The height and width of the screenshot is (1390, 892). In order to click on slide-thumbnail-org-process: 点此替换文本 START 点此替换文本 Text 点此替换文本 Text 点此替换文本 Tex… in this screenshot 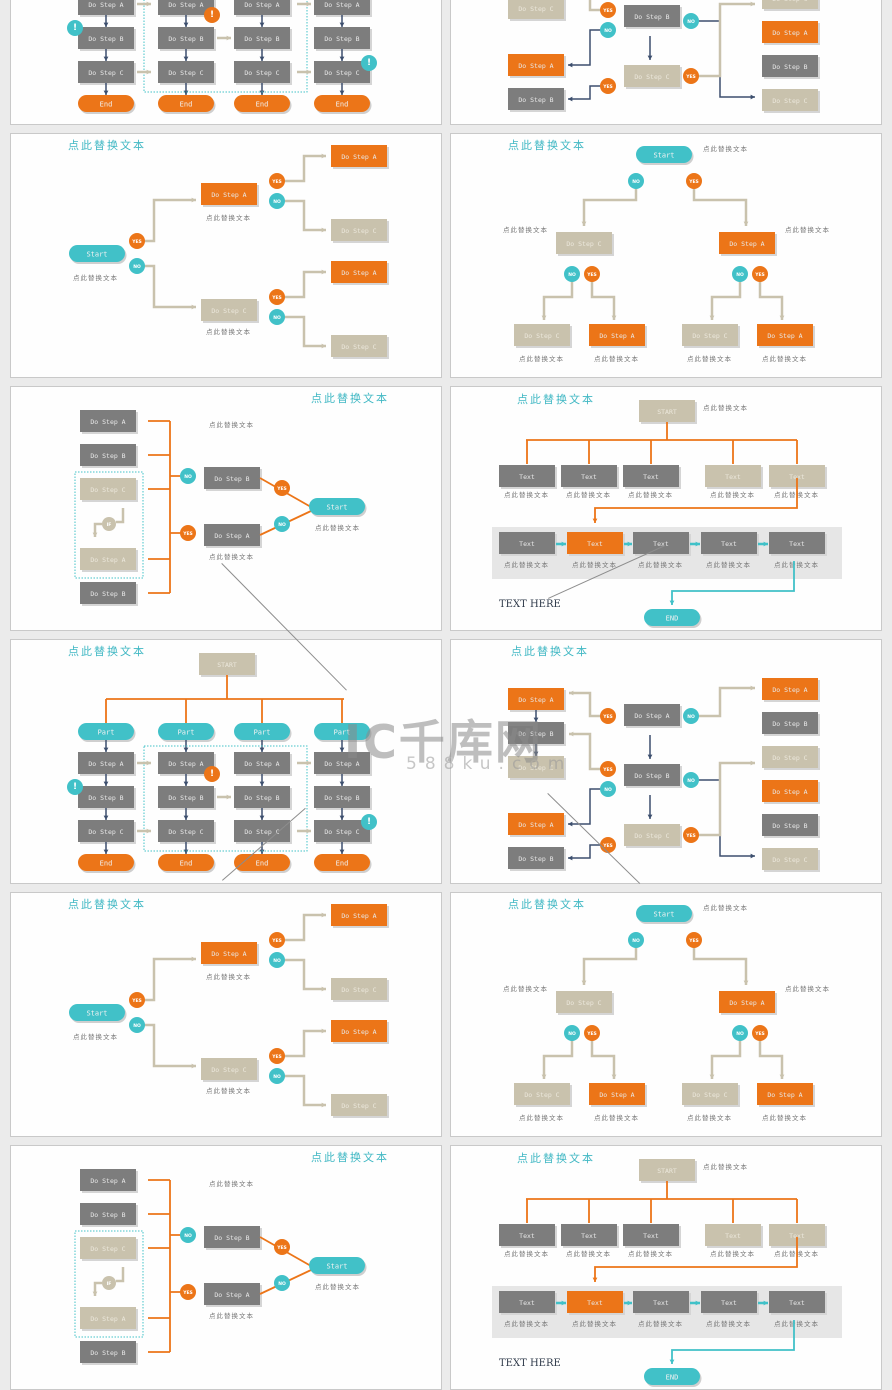, I will do `click(666, 508)`.